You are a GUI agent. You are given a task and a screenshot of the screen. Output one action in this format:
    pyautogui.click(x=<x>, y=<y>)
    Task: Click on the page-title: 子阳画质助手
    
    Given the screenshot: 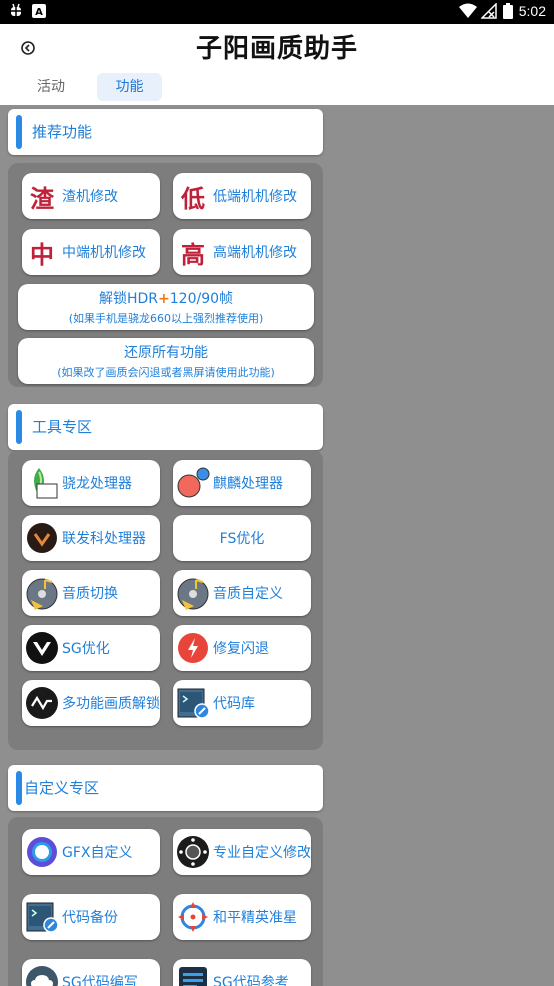 What is the action you would take?
    pyautogui.click(x=276, y=49)
    